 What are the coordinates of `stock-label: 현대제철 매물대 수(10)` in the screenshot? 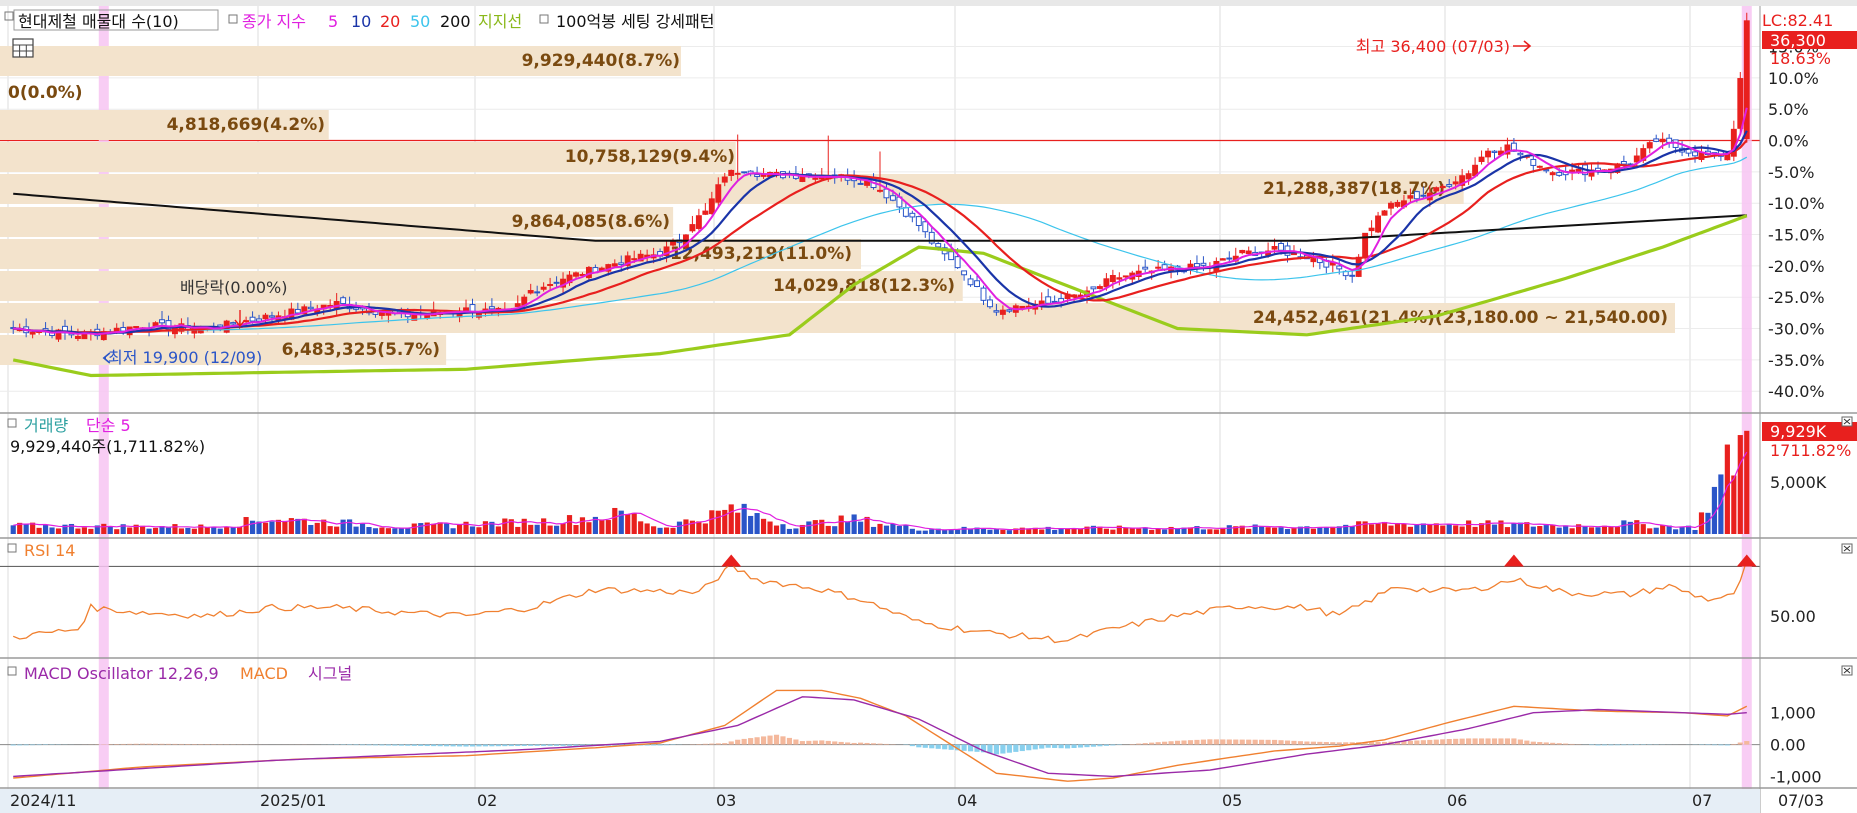 It's located at (98, 21).